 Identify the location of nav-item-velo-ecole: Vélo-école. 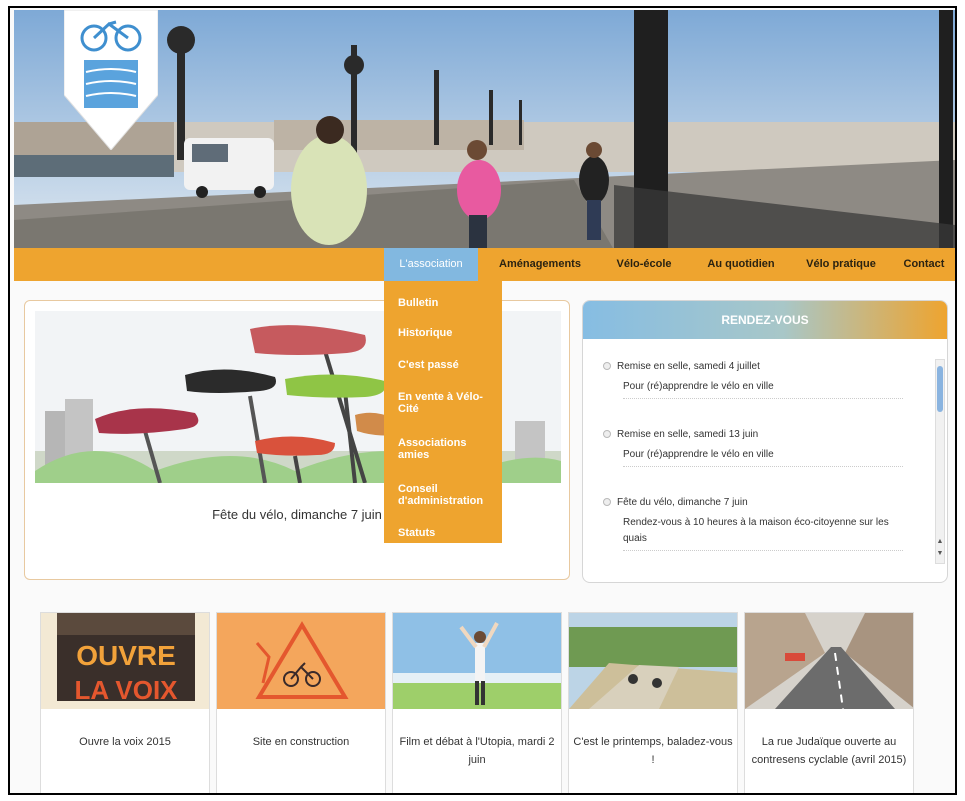
(644, 264).